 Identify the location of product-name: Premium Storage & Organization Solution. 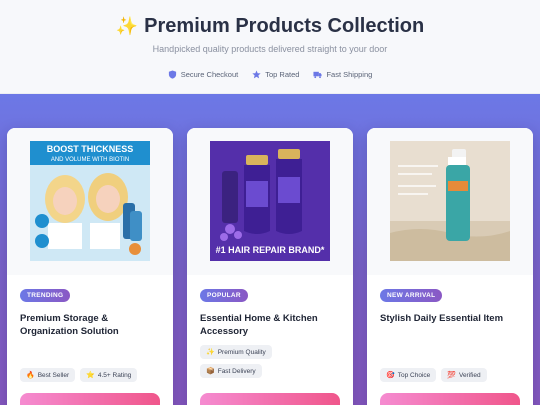
(92, 325).